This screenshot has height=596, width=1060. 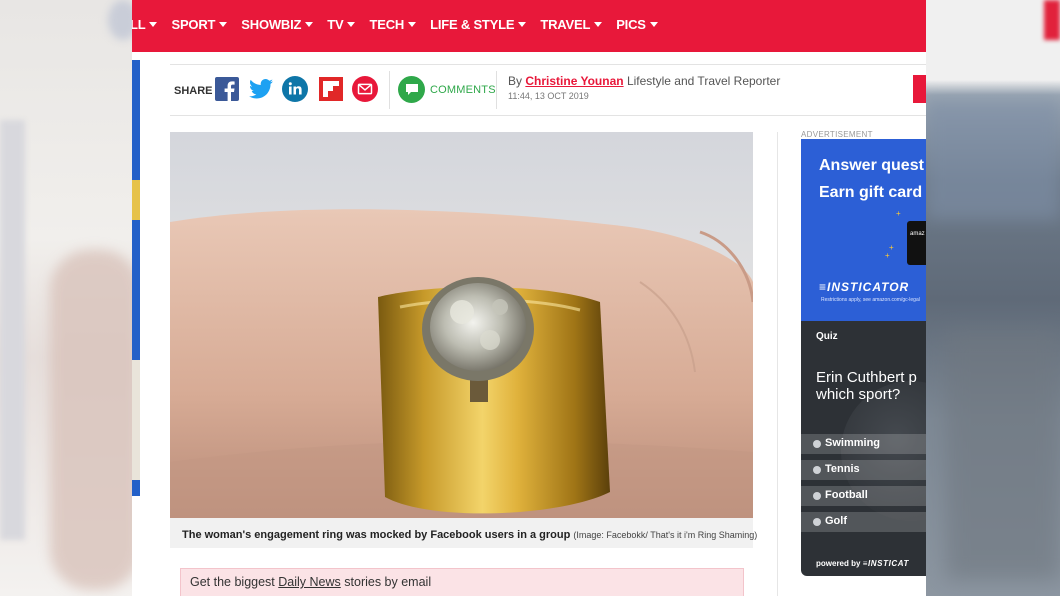 I want to click on nav-item-sport: SPORT, so click(x=199, y=24).